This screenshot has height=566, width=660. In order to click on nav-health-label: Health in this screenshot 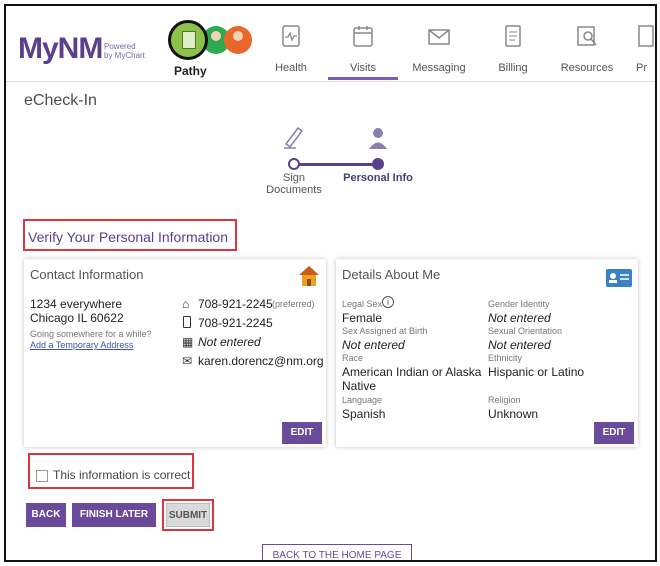, I will do `click(291, 68)`.